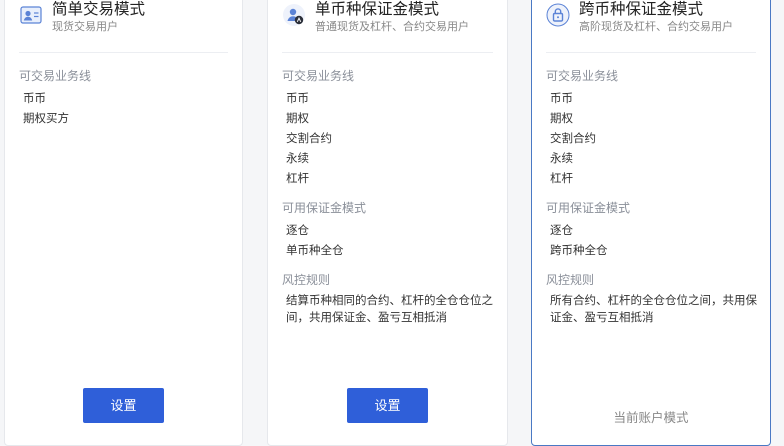 The width and height of the screenshot is (784, 446). I want to click on card-title: 单币种保证金模式, so click(377, 9).